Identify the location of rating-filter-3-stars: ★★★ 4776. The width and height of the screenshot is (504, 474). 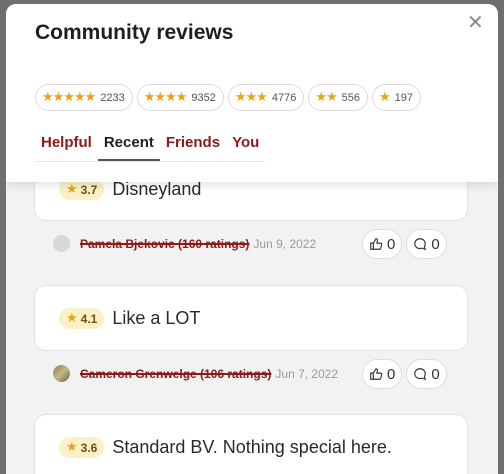
(266, 97).